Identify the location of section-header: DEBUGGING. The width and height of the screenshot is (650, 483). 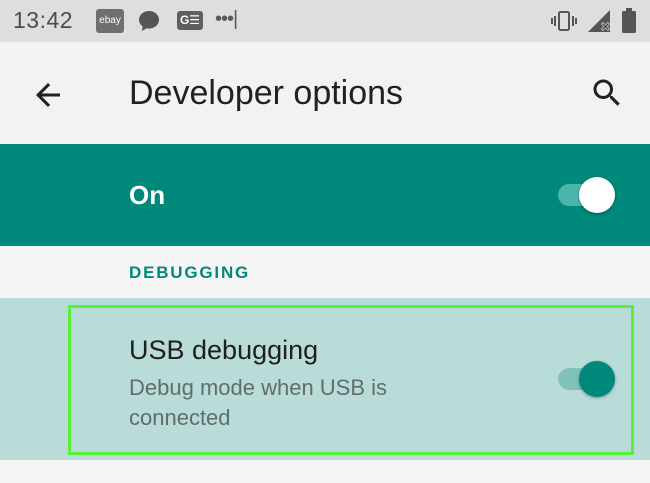
(325, 272).